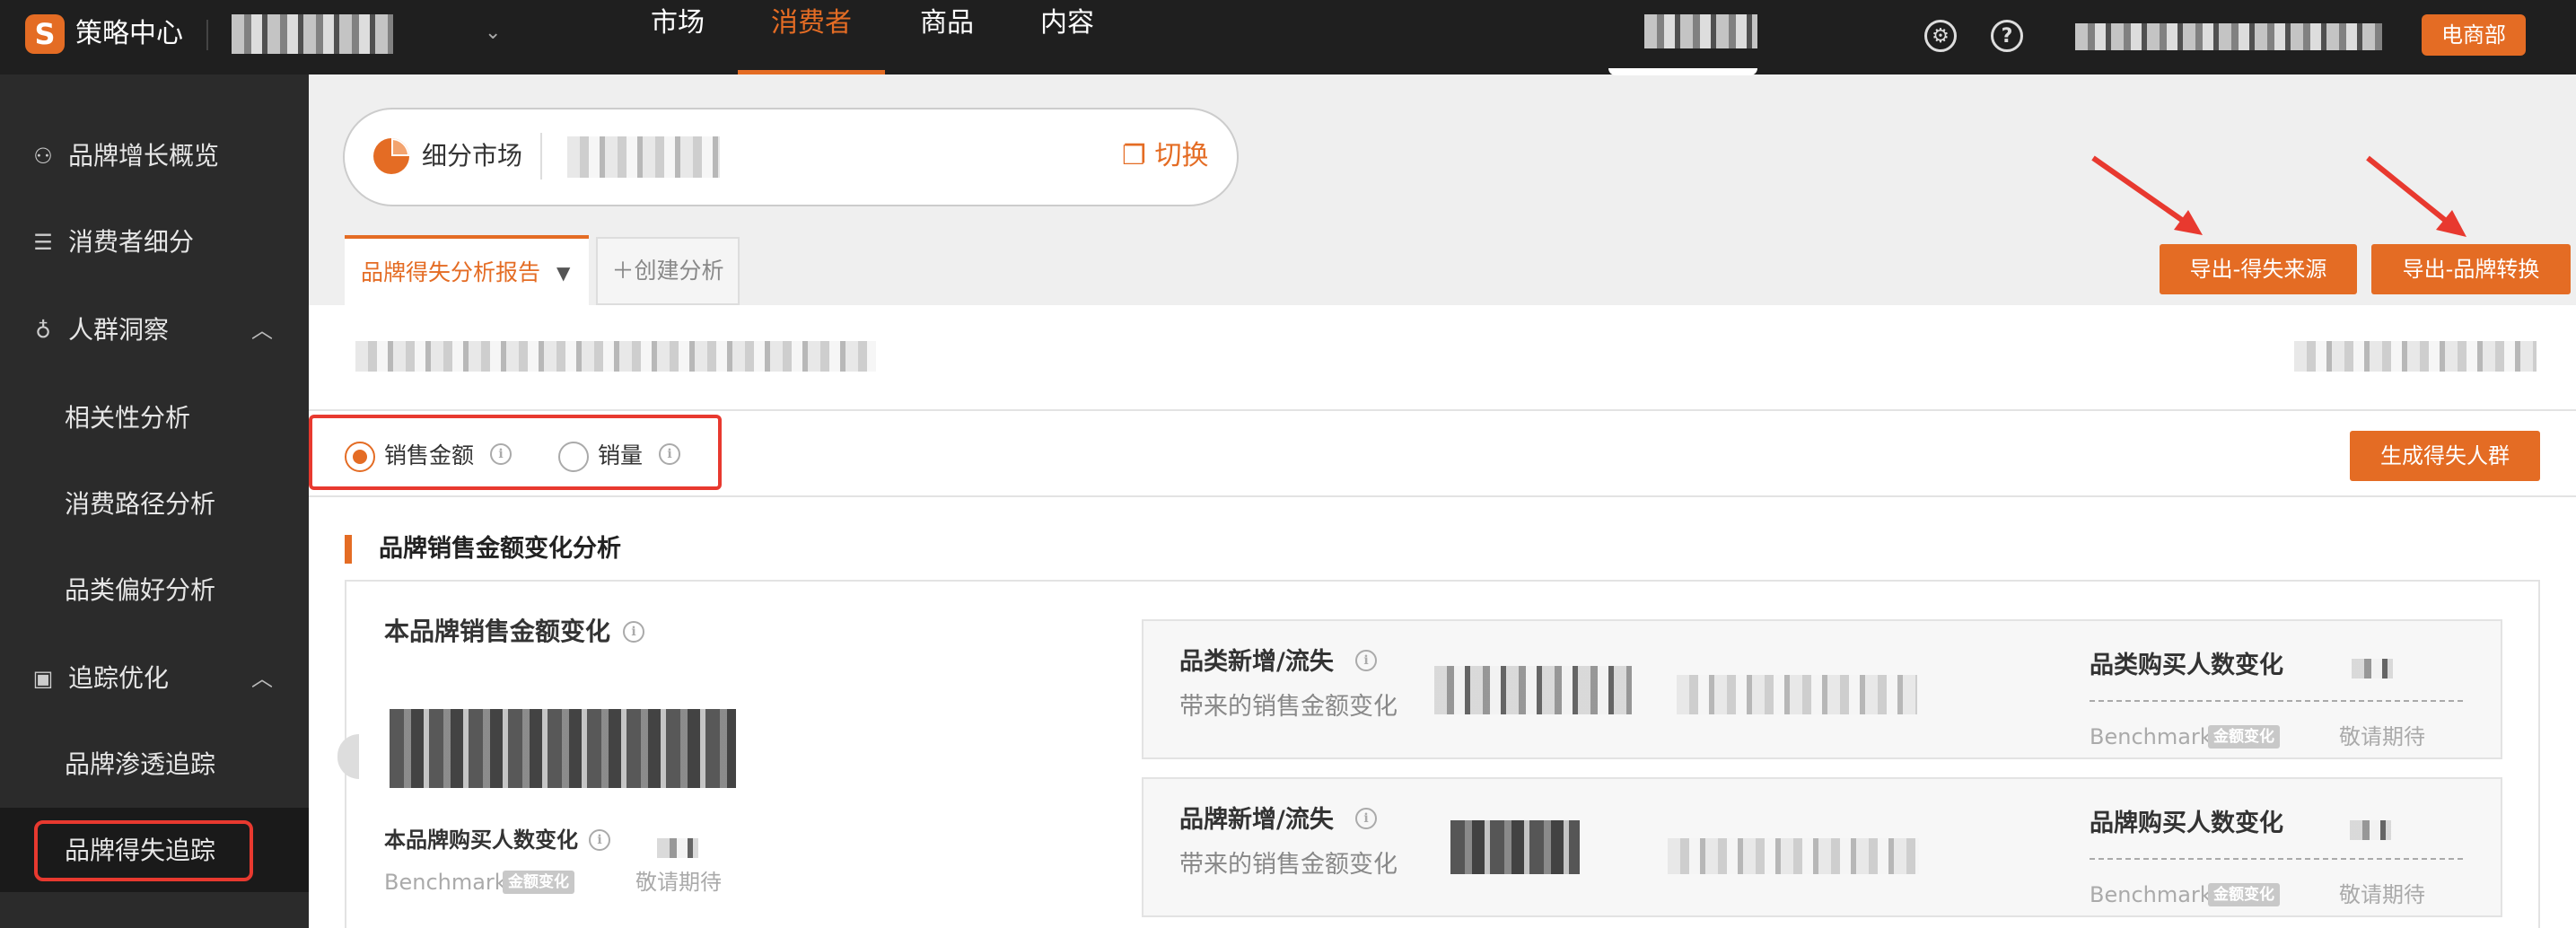 Image resolution: width=2576 pixels, height=928 pixels. What do you see at coordinates (1700, 31) in the screenshot?
I see `context-selector` at bounding box center [1700, 31].